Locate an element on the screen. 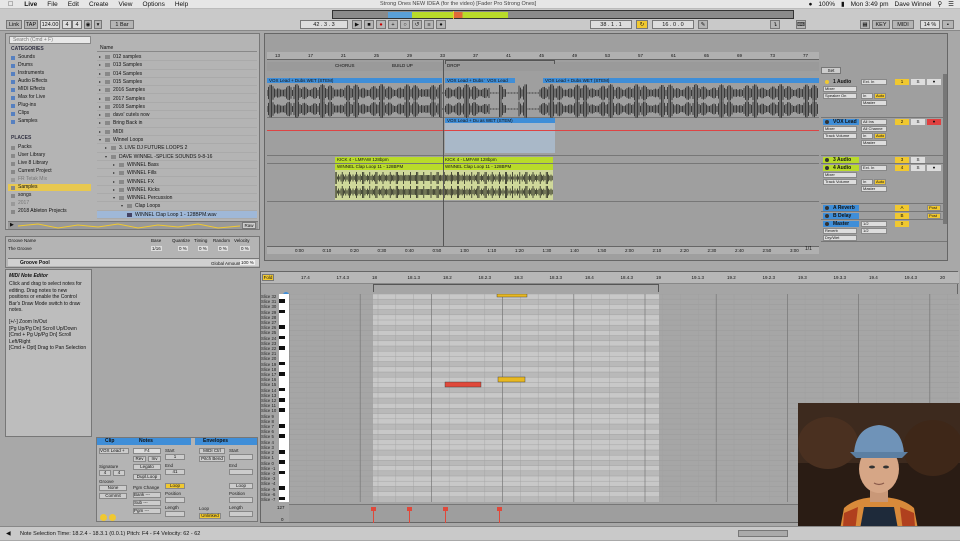 The image size is (960, 541). link-button: Link is located at coordinates (14, 24).